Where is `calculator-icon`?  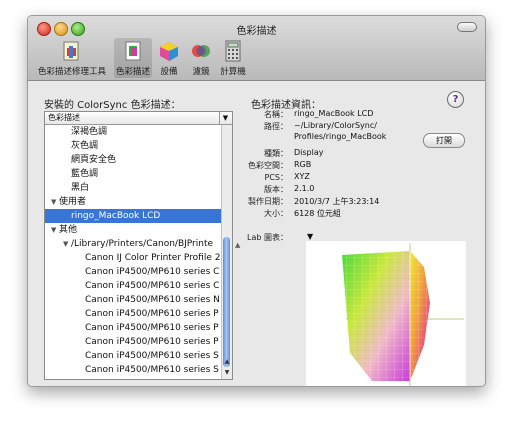
calculator-icon is located at coordinates (233, 51).